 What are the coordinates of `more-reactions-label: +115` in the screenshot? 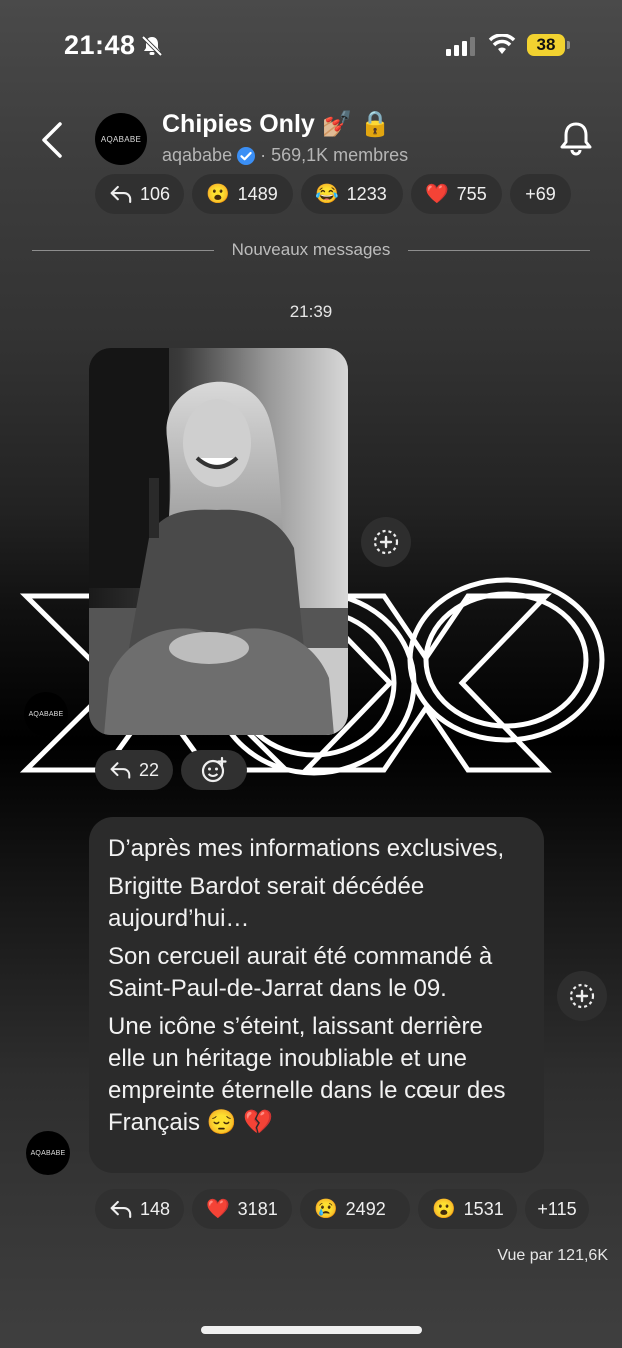 It's located at (557, 1208).